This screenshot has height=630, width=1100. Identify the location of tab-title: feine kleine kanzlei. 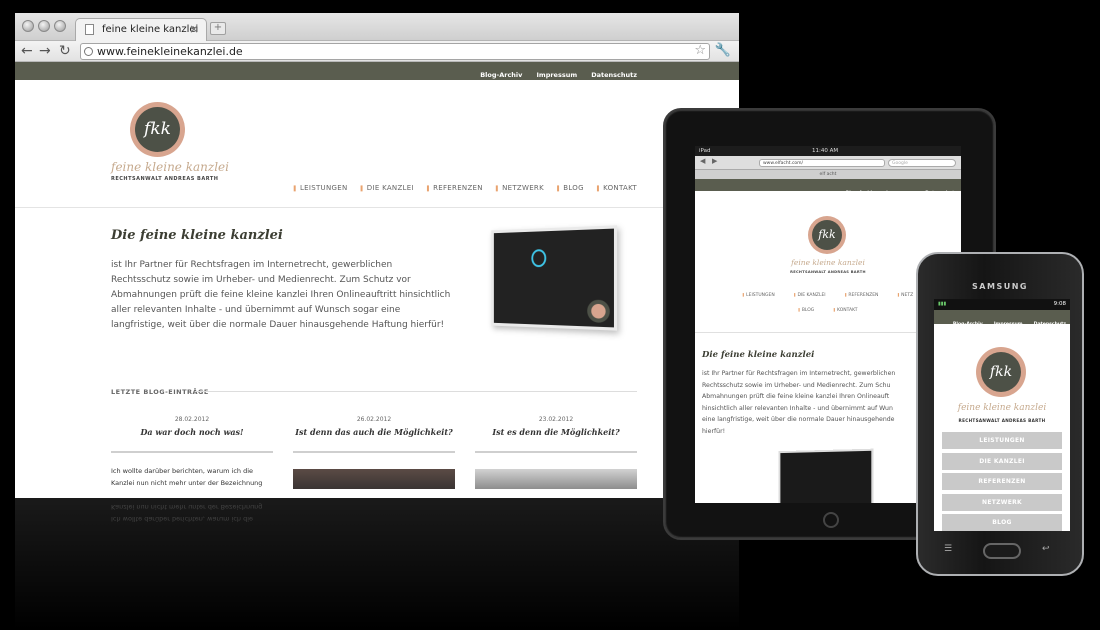
(150, 29).